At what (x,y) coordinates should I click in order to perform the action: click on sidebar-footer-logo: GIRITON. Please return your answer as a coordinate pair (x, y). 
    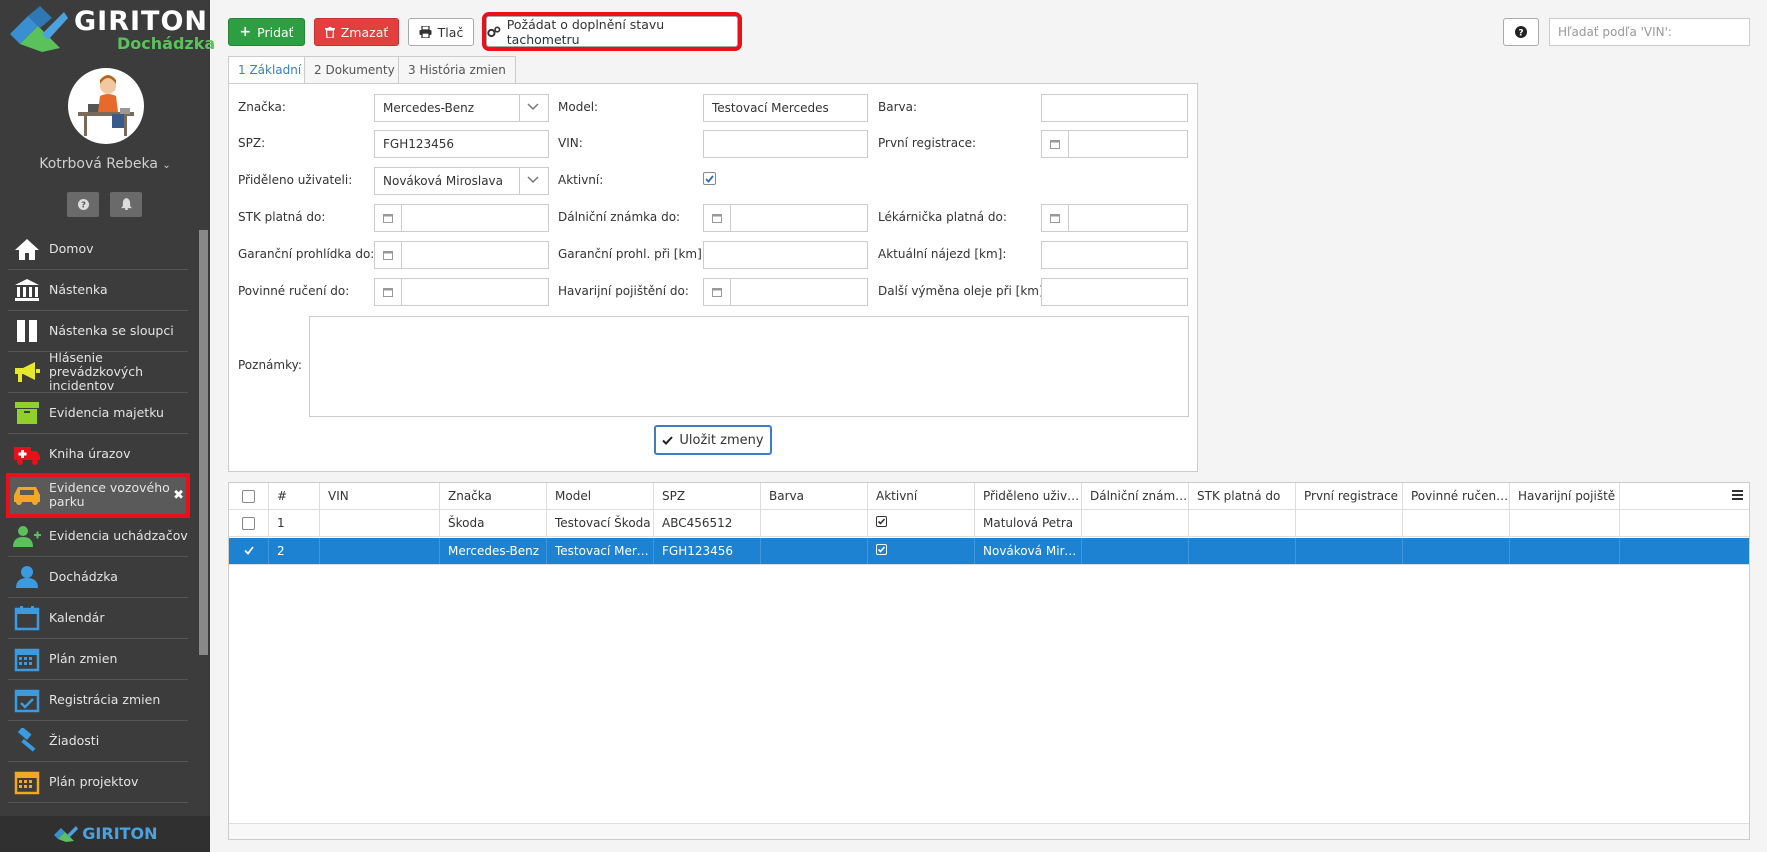
    Looking at the image, I should click on (105, 834).